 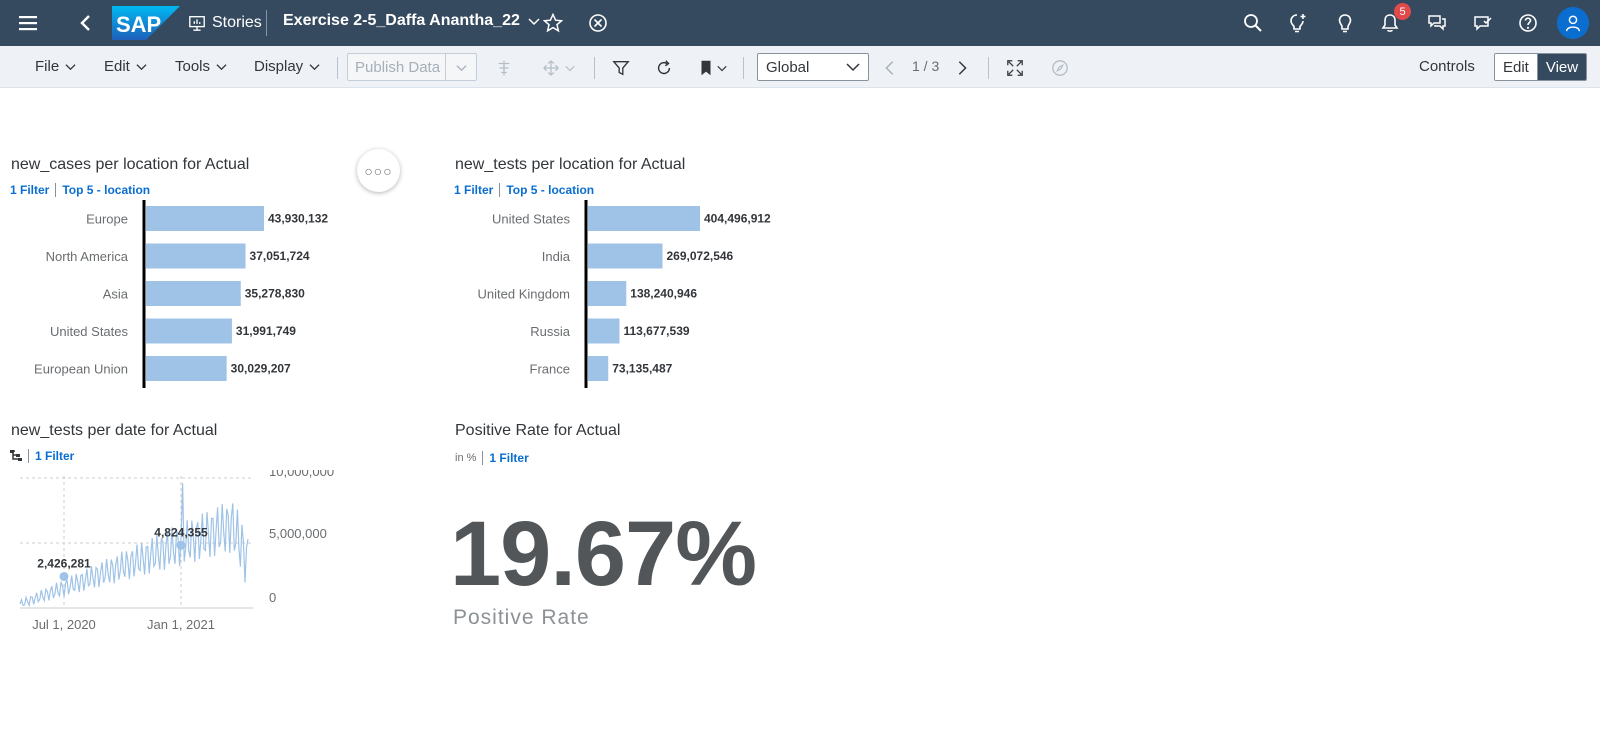 What do you see at coordinates (621, 68) in the screenshot?
I see `filter-icon` at bounding box center [621, 68].